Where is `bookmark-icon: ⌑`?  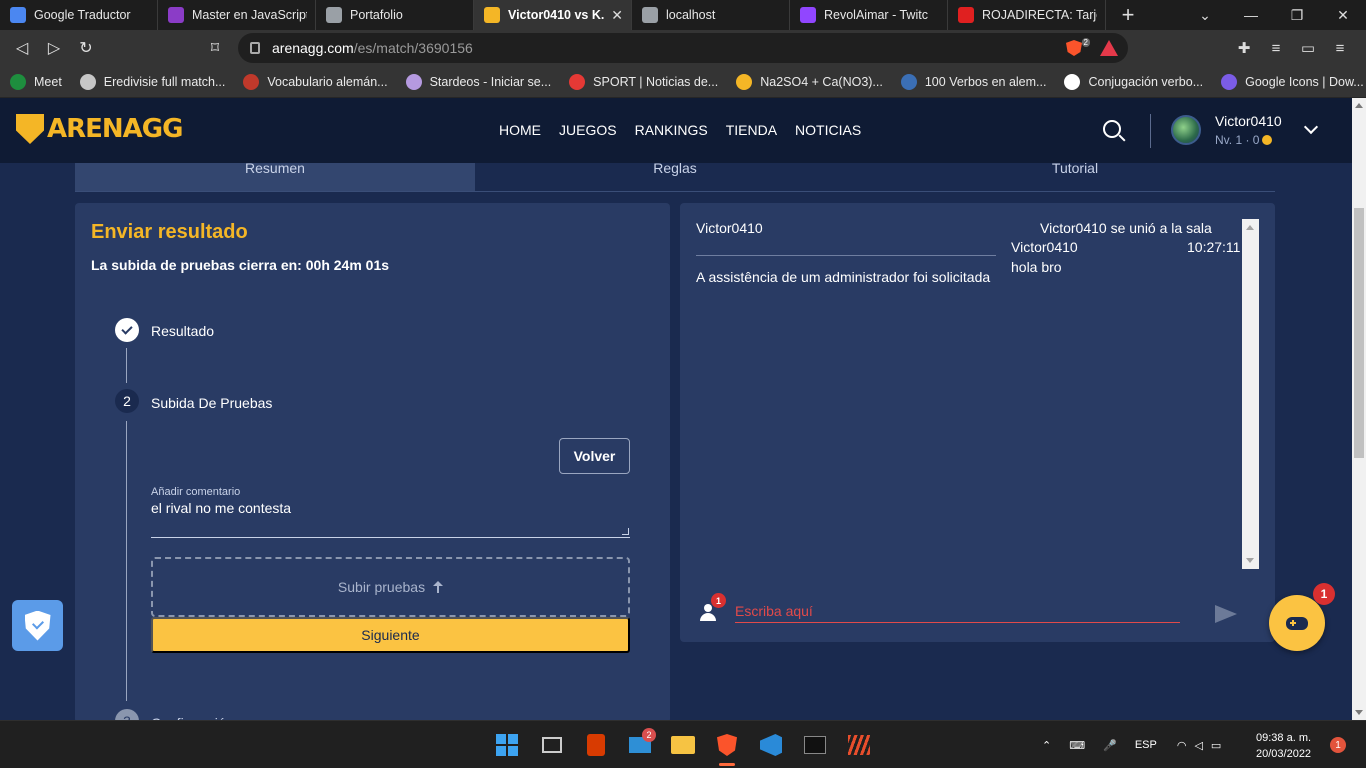 bookmark-icon: ⌑ is located at coordinates (215, 48).